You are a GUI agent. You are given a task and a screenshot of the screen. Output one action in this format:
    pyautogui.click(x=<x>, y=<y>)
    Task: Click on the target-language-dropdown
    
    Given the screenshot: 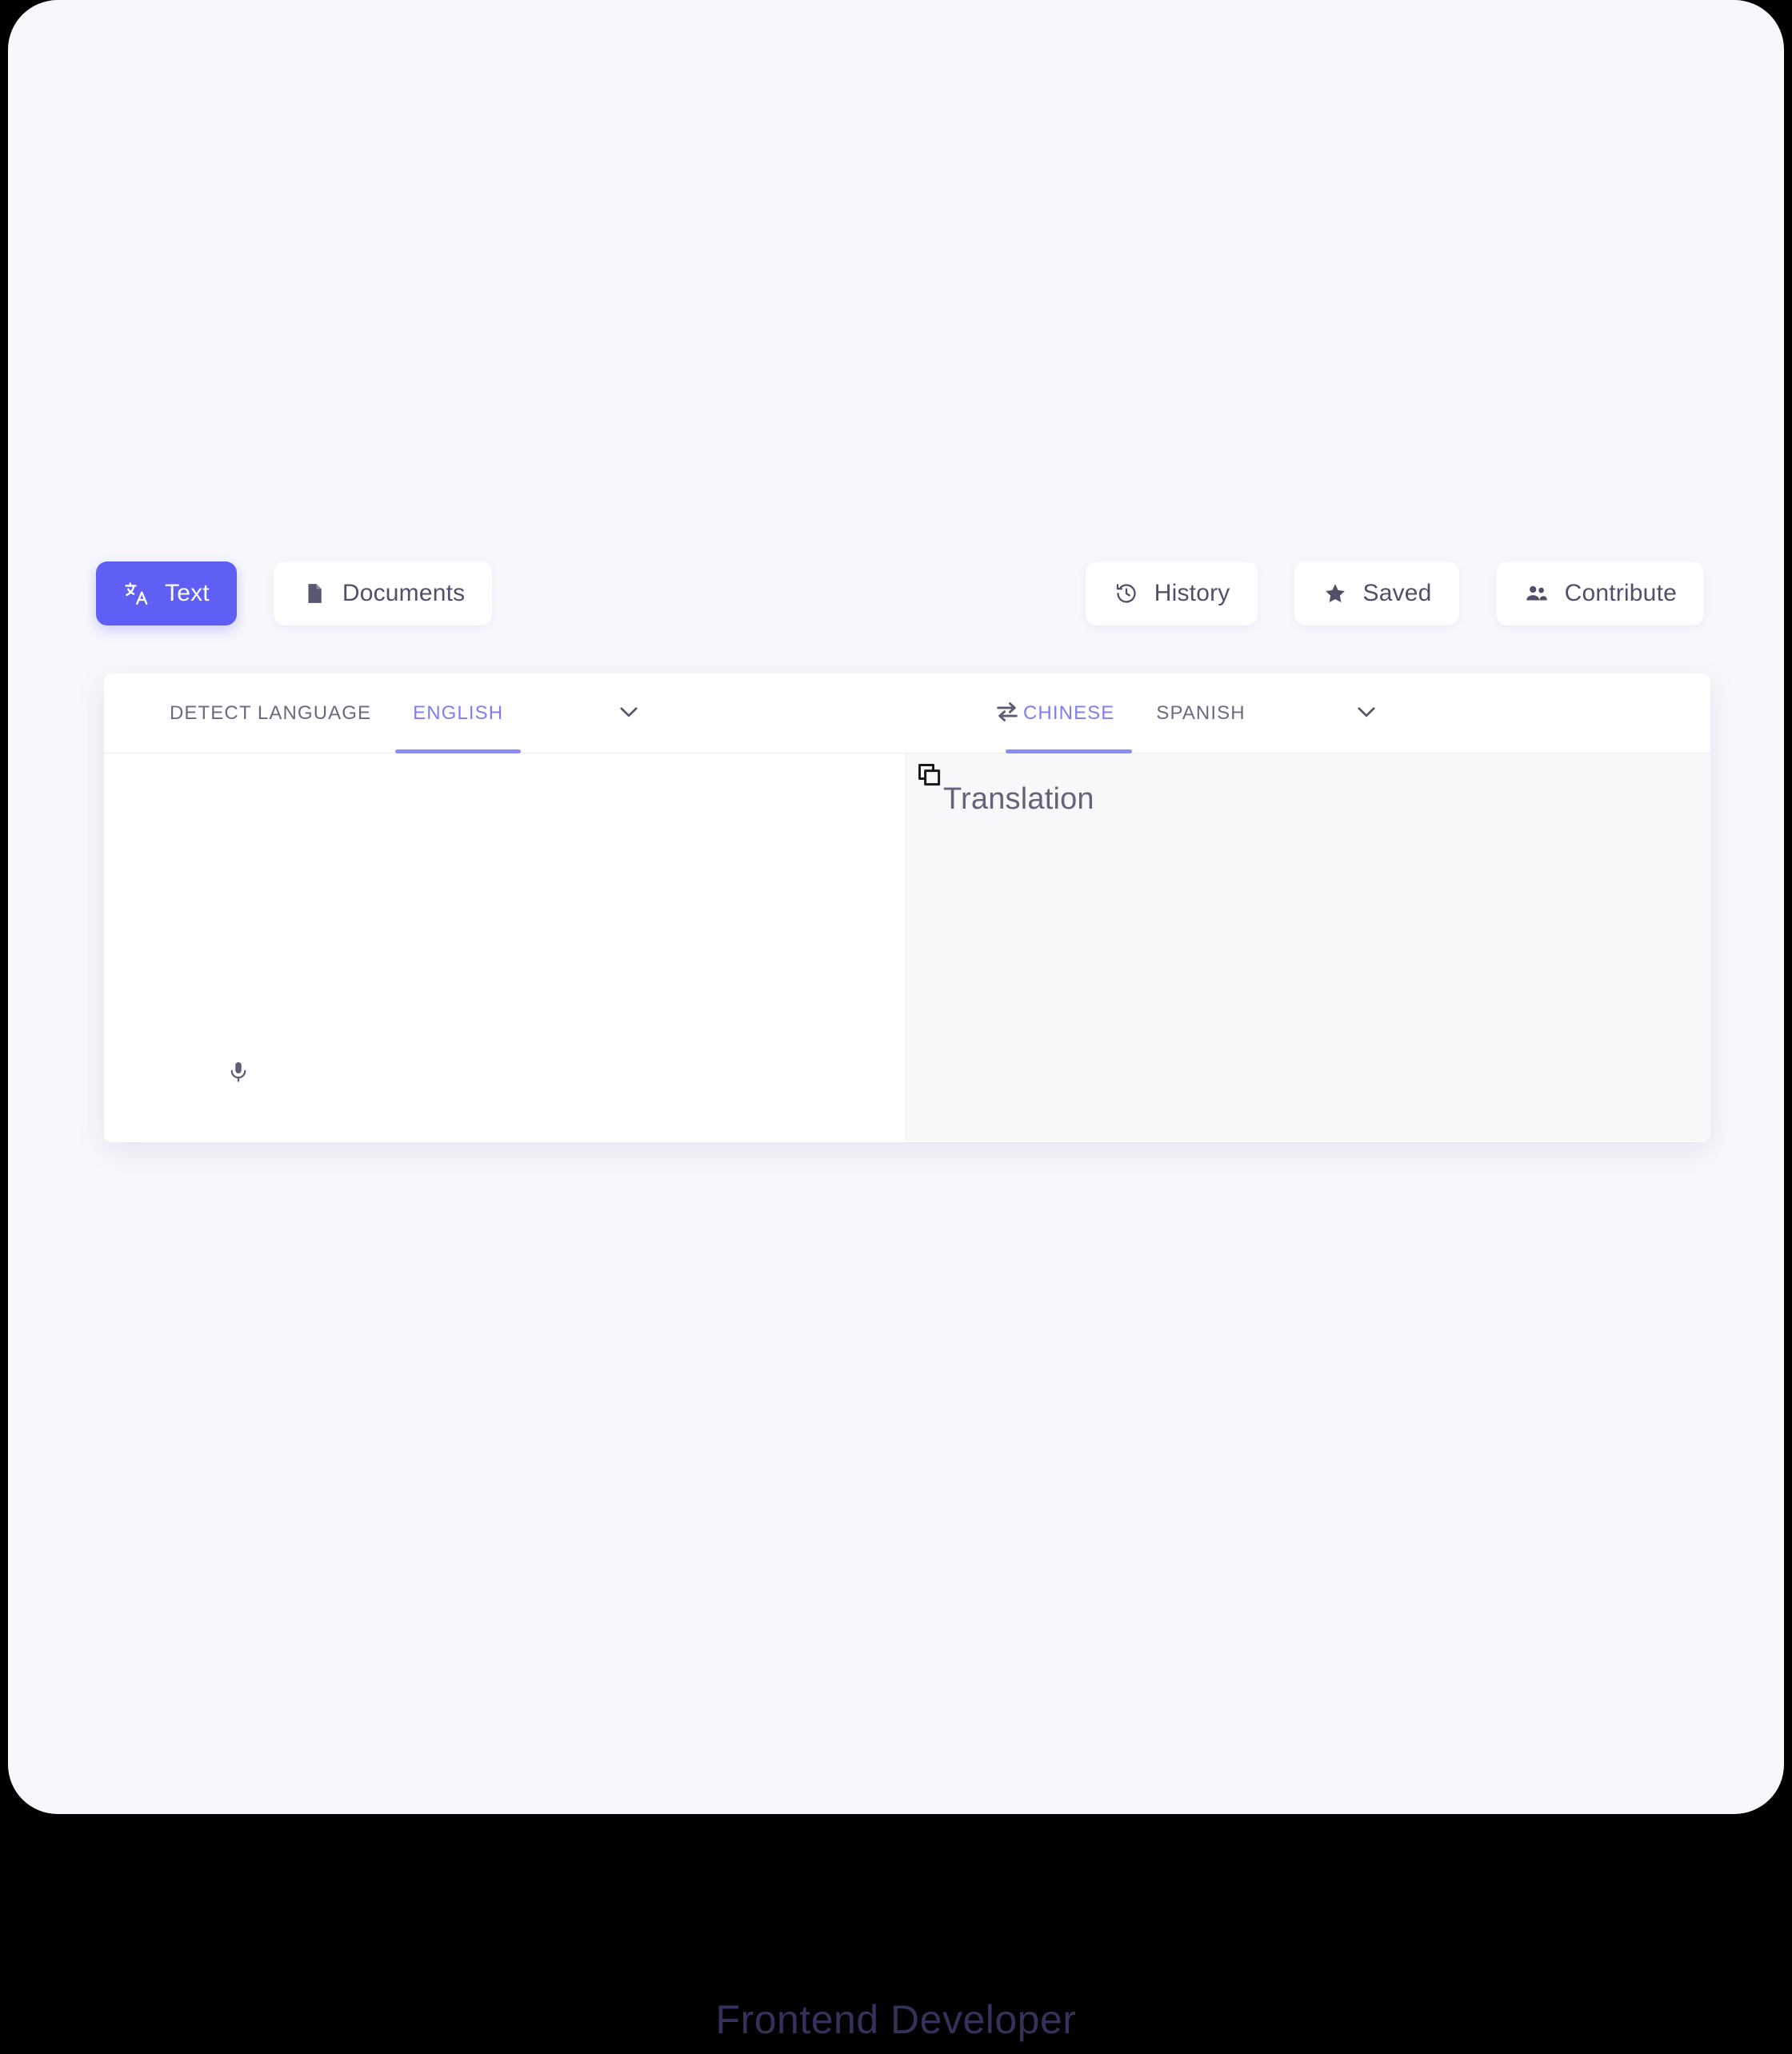 What is the action you would take?
    pyautogui.click(x=1366, y=713)
    